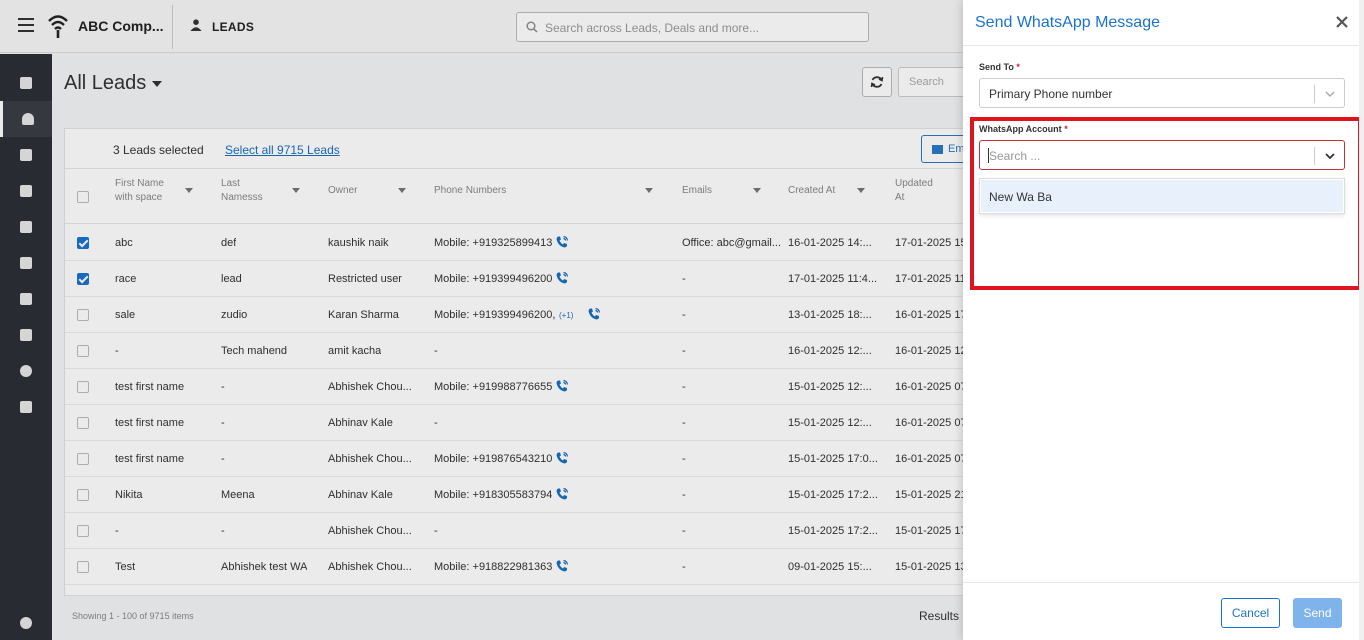 Image resolution: width=1364 pixels, height=640 pixels. Describe the element at coordinates (1163, 582) in the screenshot. I see `panel-footer-divider` at that location.